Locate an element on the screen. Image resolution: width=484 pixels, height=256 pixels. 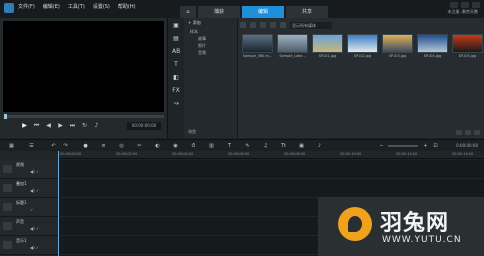
ruler-tick: 00:00:00:00 is located at coordinates (71, 154).